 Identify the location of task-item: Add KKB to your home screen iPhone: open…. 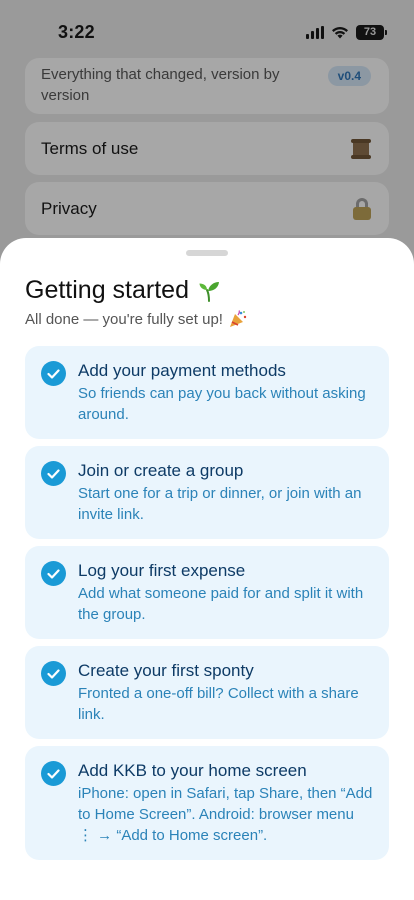
(207, 803).